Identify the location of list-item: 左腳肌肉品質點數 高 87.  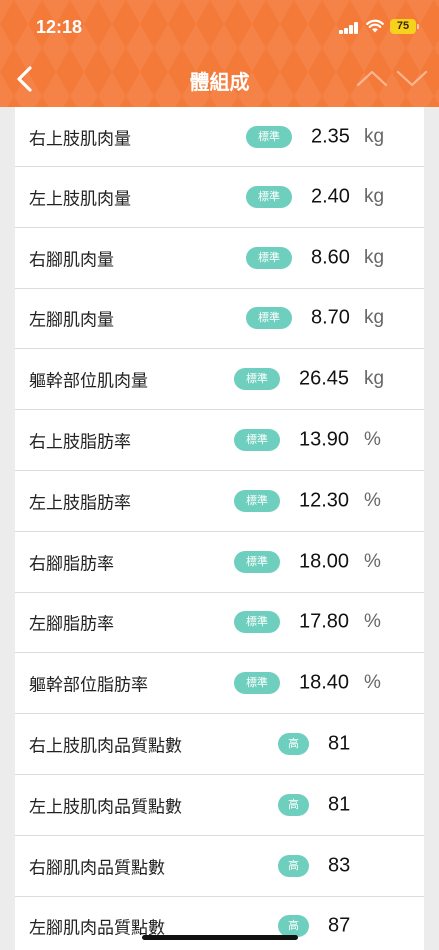
(219, 923).